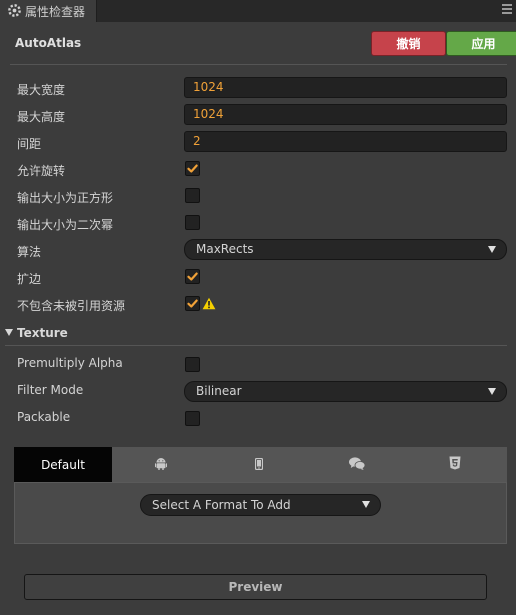 Image resolution: width=516 pixels, height=615 pixels. I want to click on texture-divider, so click(256, 345).